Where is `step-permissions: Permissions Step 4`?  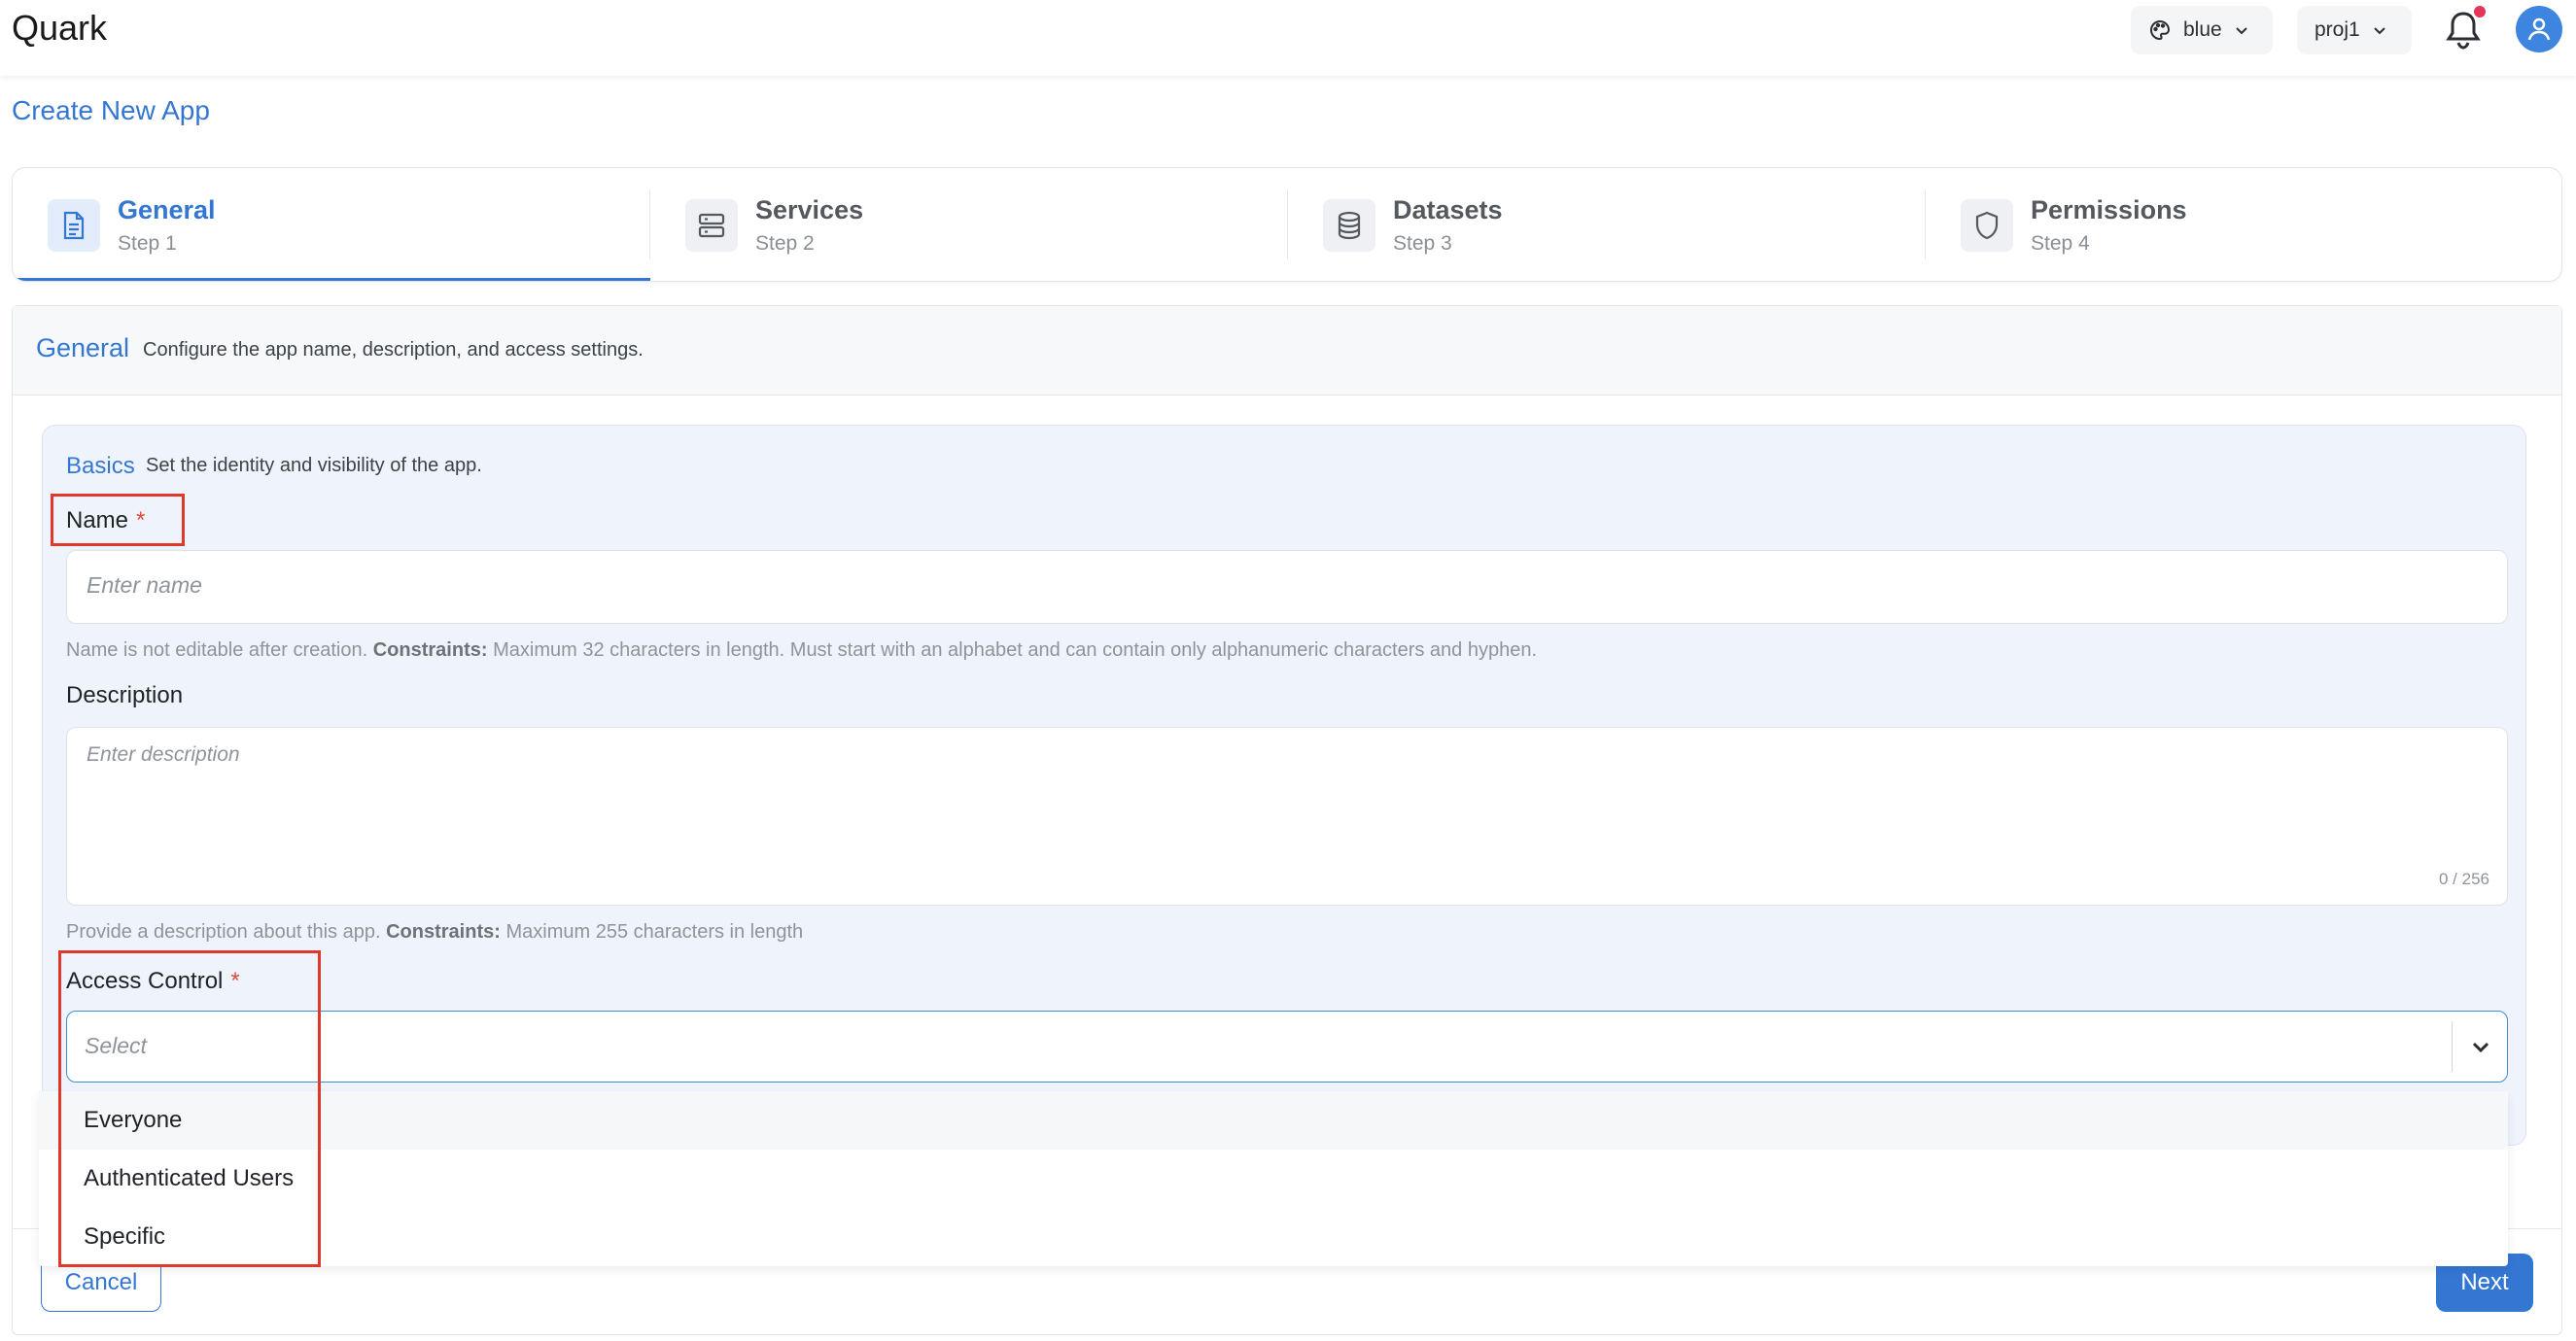 step-permissions: Permissions Step 4 is located at coordinates (2243, 224).